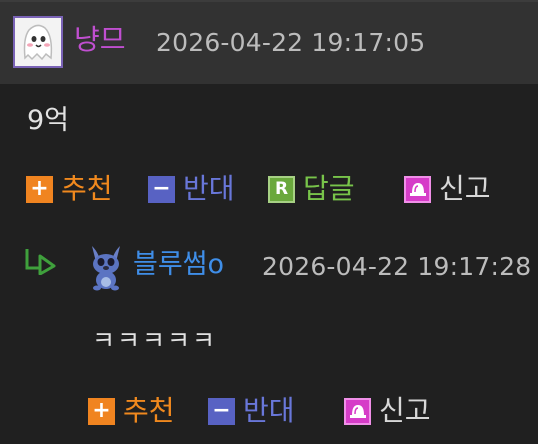  I want to click on comment-timestamp: 2026-04-22 19:17:05, so click(291, 42).